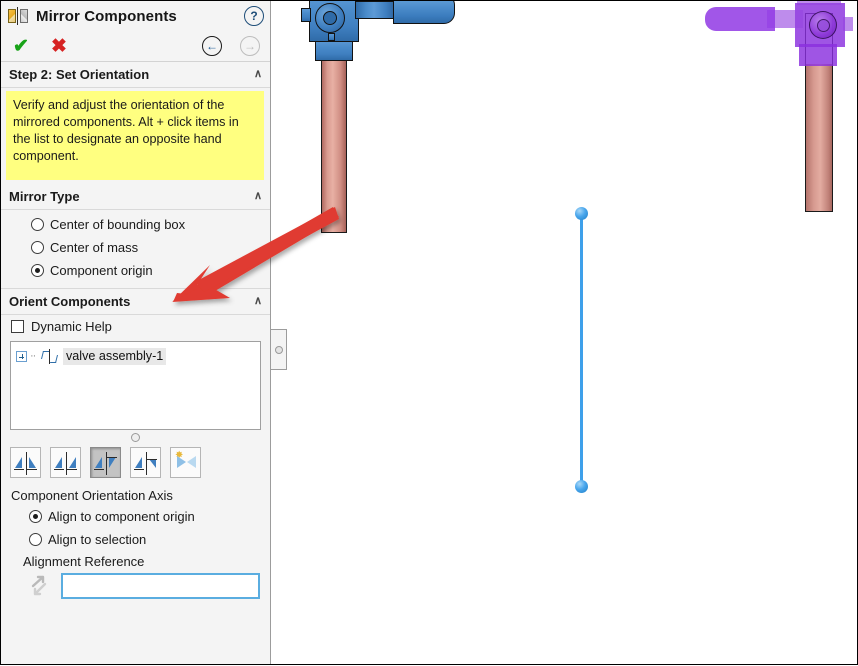  I want to click on axis-line, so click(581, 351).